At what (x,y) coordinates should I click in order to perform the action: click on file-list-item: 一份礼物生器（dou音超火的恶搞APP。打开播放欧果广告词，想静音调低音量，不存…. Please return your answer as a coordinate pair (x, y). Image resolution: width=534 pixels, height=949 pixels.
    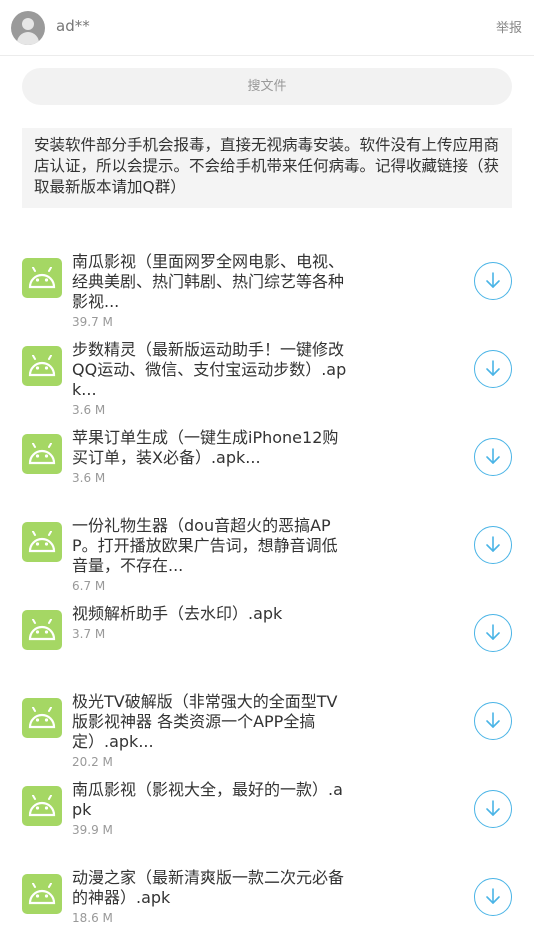
    Looking at the image, I should click on (267, 556).